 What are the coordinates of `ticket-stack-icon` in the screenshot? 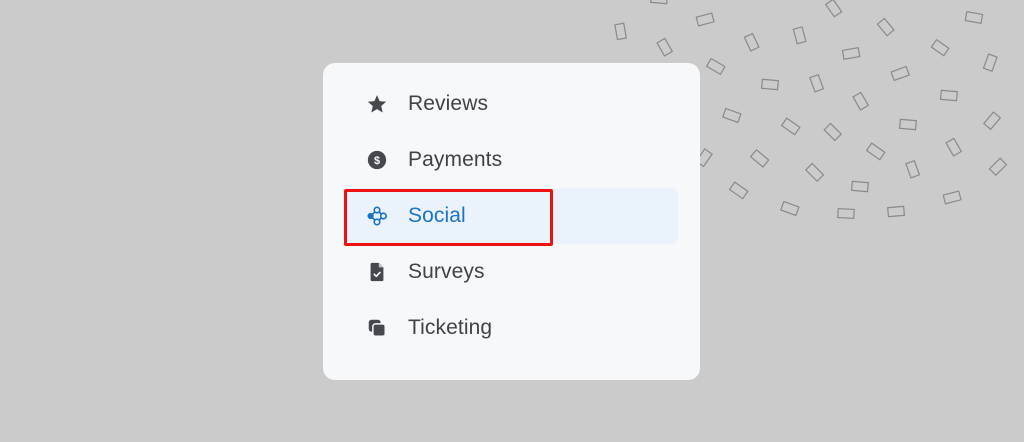 It's located at (377, 328).